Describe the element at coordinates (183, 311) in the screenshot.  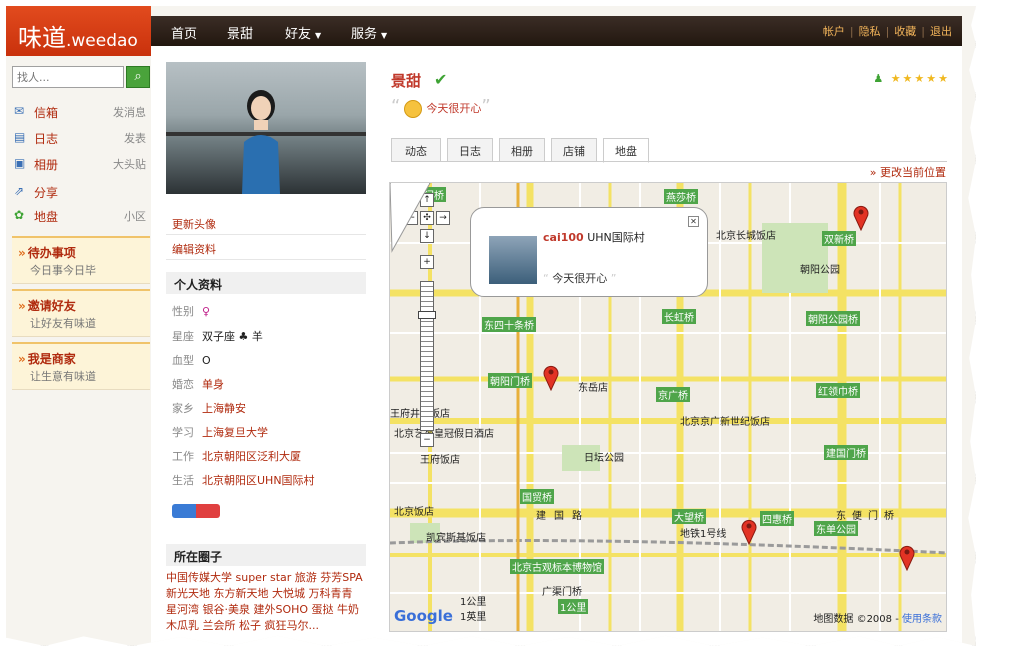
I see `field-key: 性别` at that location.